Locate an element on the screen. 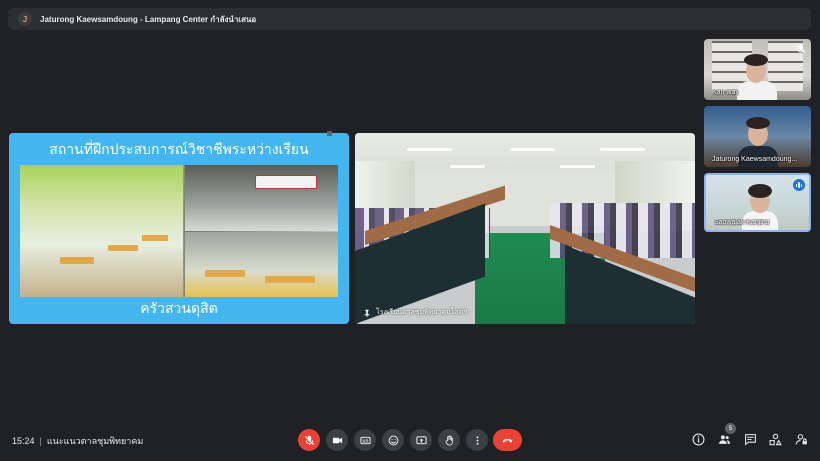 Image resolution: width=820 pixels, height=461 pixels. meeting-name: แนะแนวตาลชุมพิทยาคม is located at coordinates (95, 441).